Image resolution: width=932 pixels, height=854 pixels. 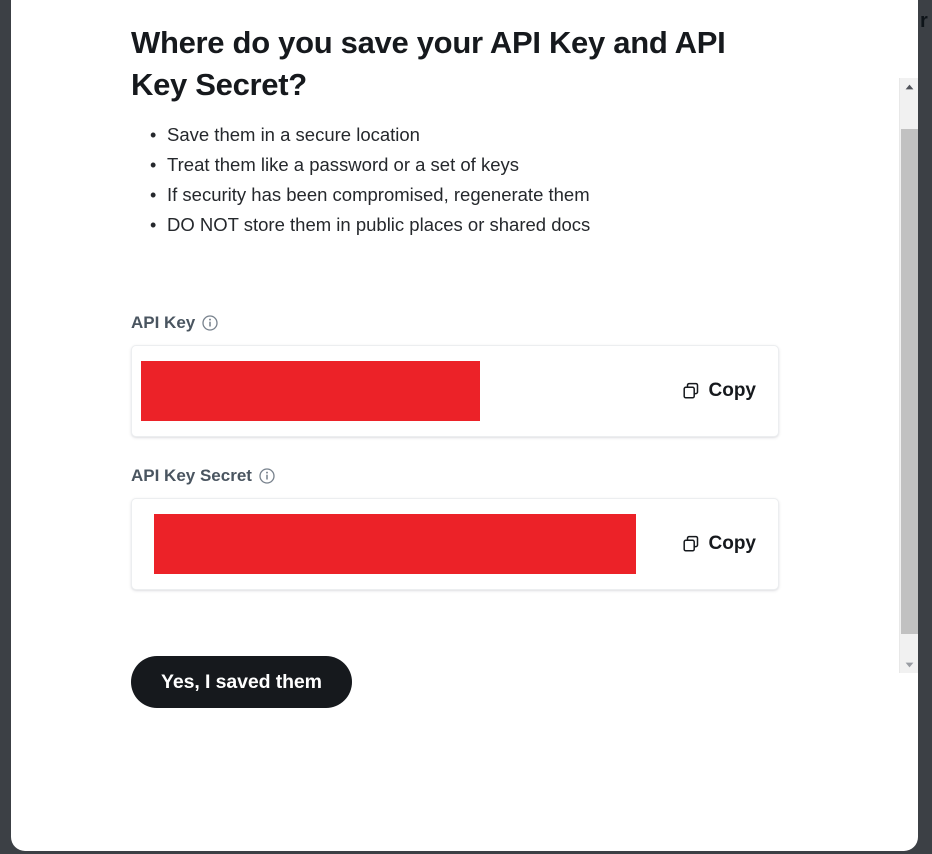 What do you see at coordinates (455, 476) in the screenshot?
I see `api-key-secret-label-row: API Key Secret` at bounding box center [455, 476].